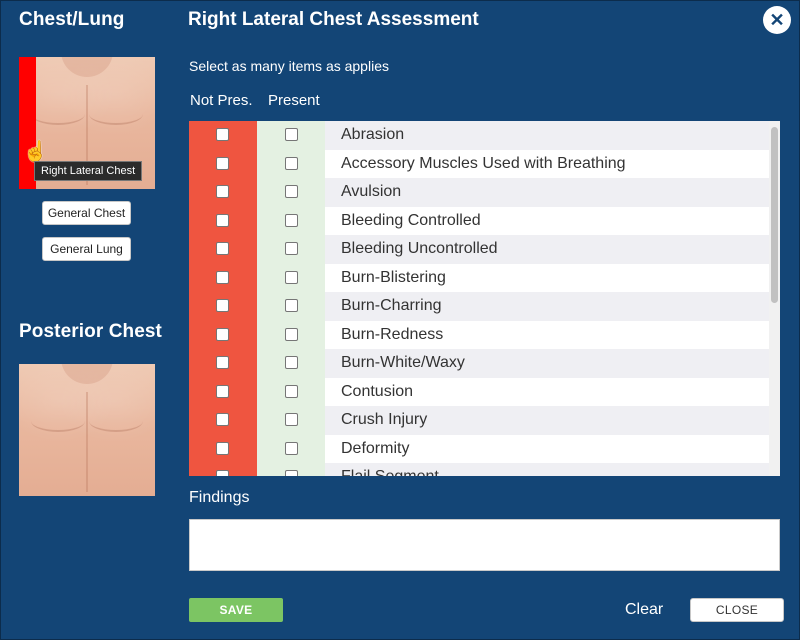  Describe the element at coordinates (479, 449) in the screenshot. I see `list-item: Deformity` at that location.